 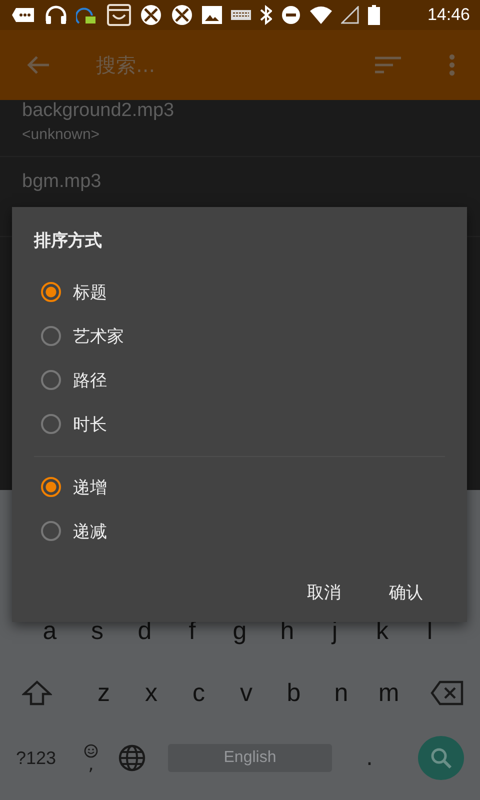 I want to click on back-icon, so click(x=38, y=65).